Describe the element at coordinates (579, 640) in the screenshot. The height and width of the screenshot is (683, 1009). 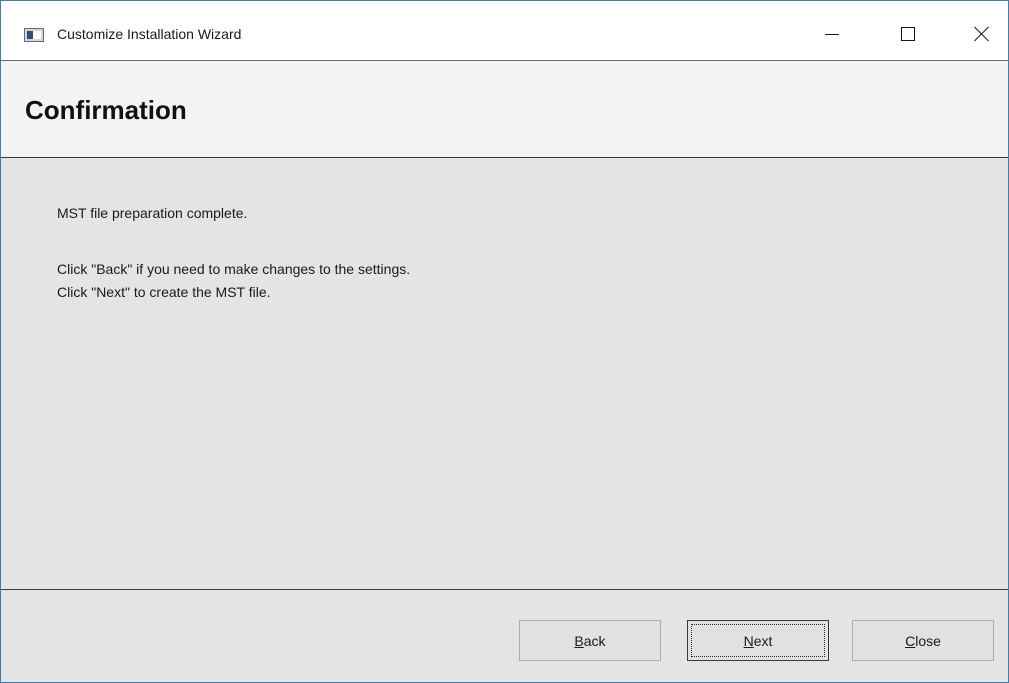
I see `back-accelerator: B` at that location.